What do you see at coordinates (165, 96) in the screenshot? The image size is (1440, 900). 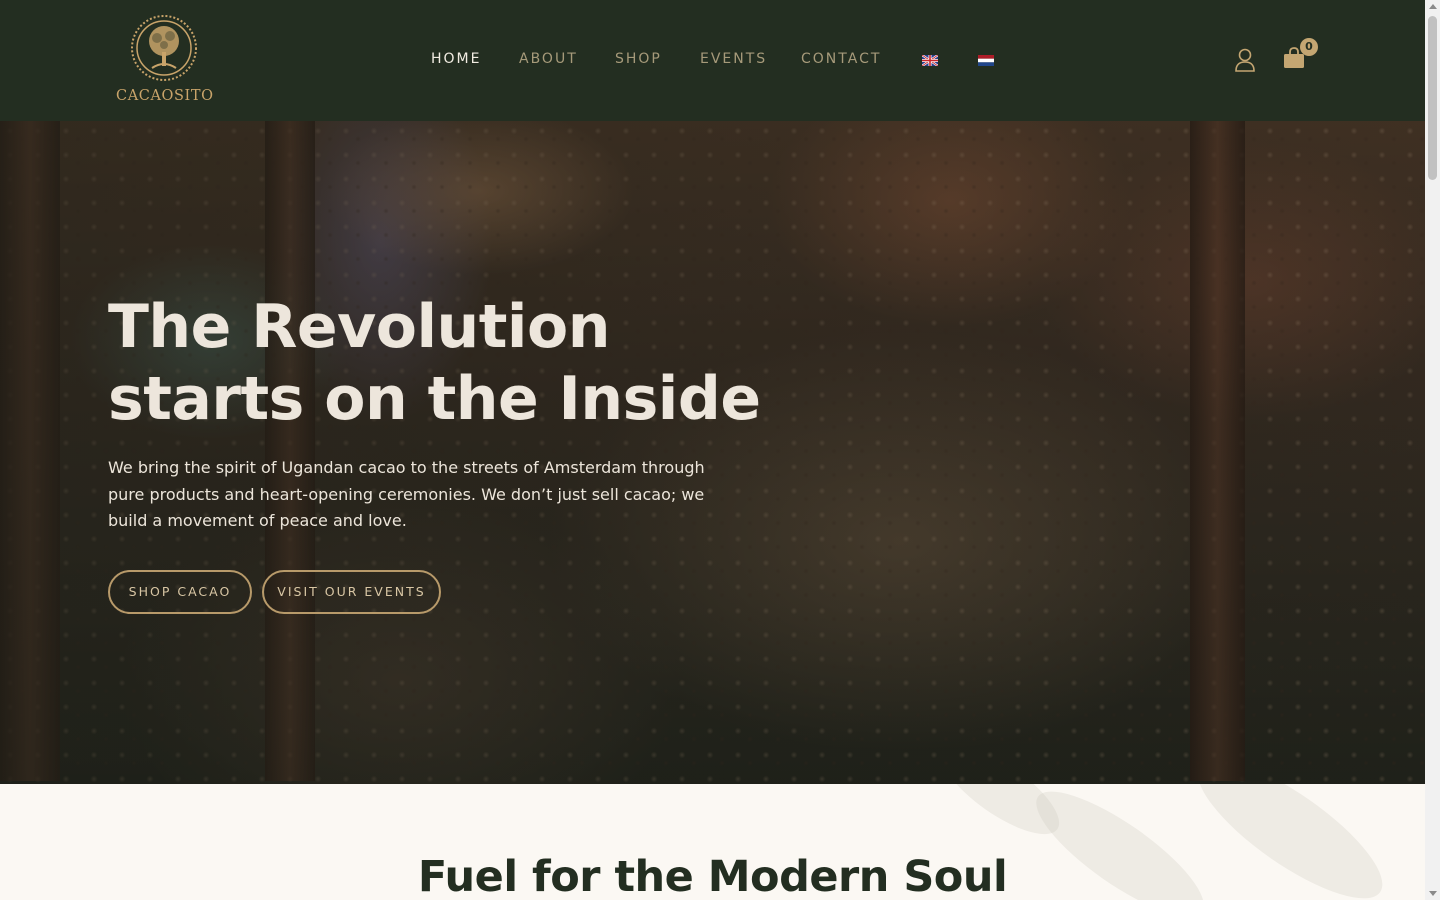 I see `brand-name: CACAOSITO` at bounding box center [165, 96].